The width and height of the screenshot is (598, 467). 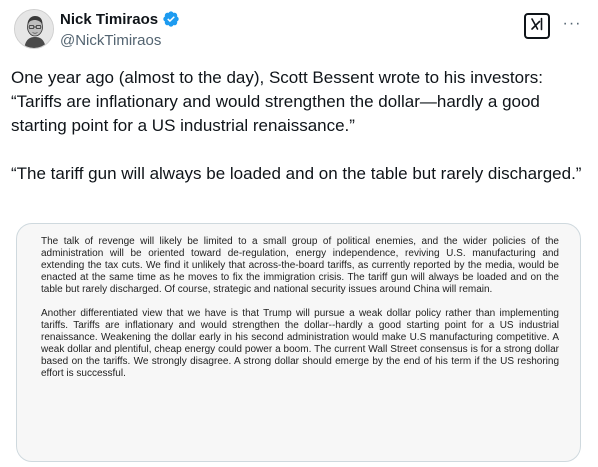 I want to click on more-icon: ···, so click(x=572, y=23).